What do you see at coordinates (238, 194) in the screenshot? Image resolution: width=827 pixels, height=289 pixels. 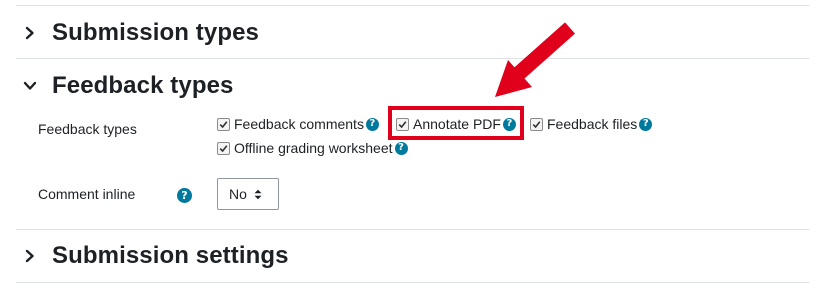 I see `comment-inline-value: No` at bounding box center [238, 194].